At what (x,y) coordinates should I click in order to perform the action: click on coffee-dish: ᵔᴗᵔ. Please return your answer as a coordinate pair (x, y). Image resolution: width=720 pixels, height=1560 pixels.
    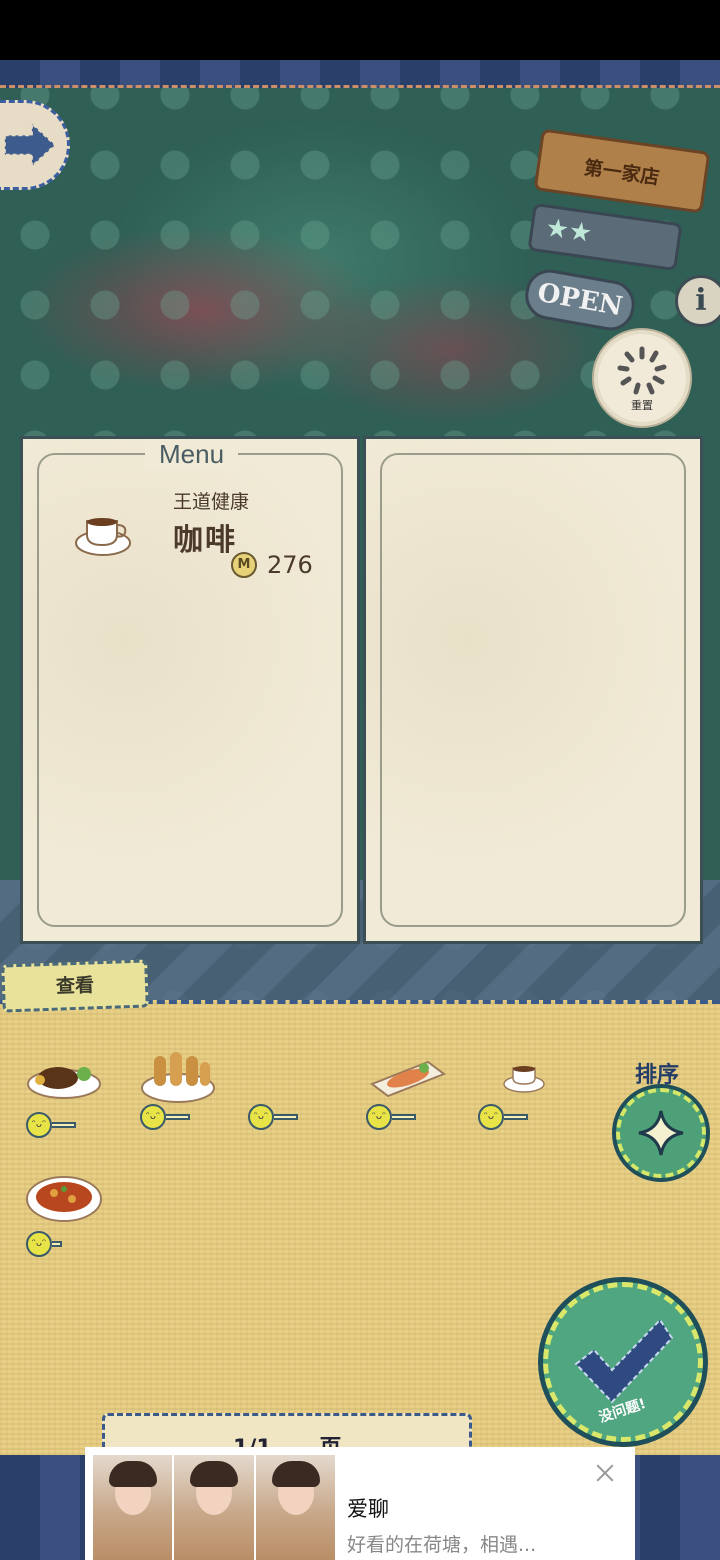
    Looking at the image, I should click on (519, 1106).